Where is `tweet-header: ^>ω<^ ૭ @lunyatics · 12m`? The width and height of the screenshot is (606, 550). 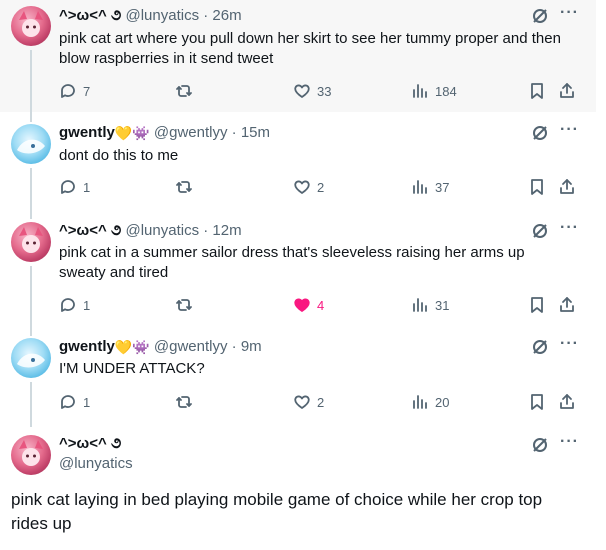
tweet-header: ^>ω<^ ૭ @lunyatics · 12m is located at coordinates (150, 231).